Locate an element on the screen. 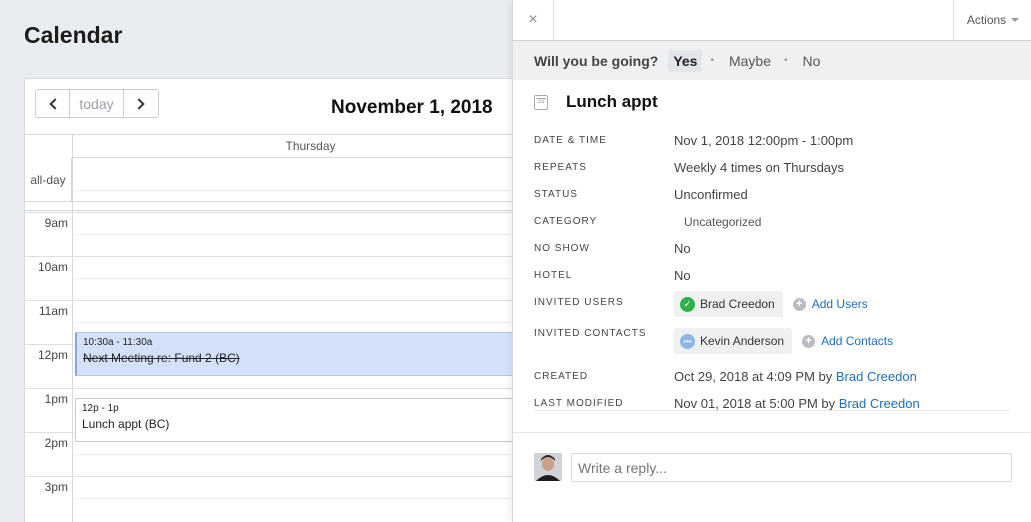 Image resolution: width=1031 pixels, height=522 pixels. field-value: Oct 29, 2018 at 4:09 PM by Brad Creedon is located at coordinates (795, 376).